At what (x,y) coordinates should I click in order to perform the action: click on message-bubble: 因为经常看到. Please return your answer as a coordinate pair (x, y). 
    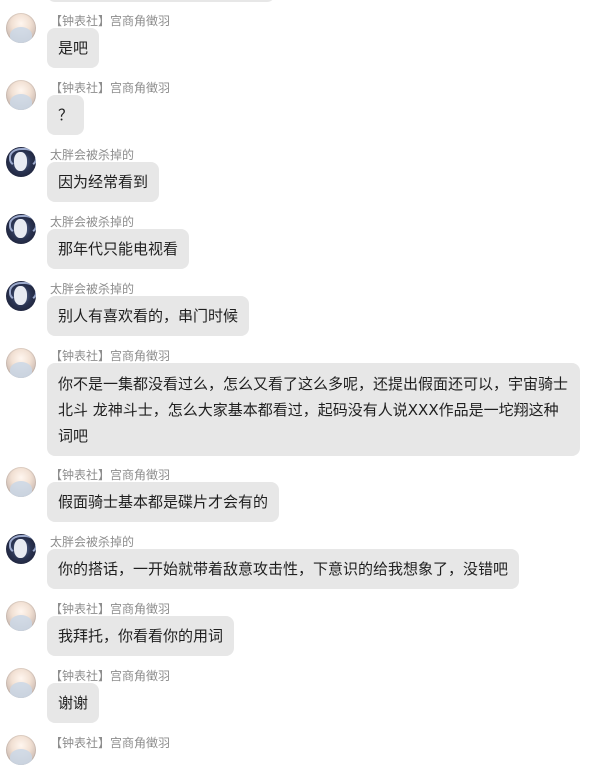
    Looking at the image, I should click on (103, 182).